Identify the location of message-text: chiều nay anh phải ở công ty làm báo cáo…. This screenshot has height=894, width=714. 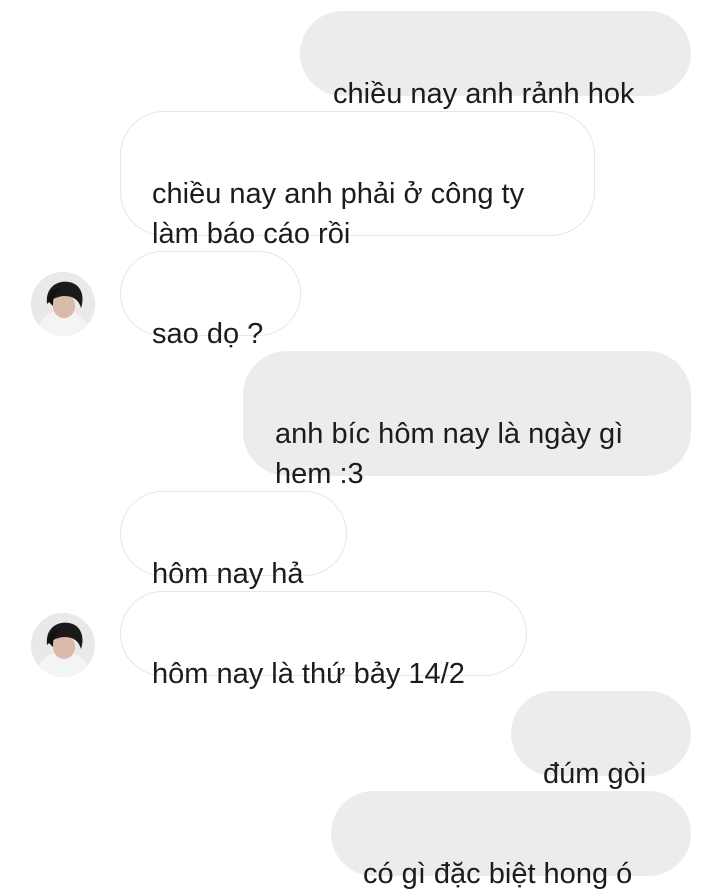
(338, 214).